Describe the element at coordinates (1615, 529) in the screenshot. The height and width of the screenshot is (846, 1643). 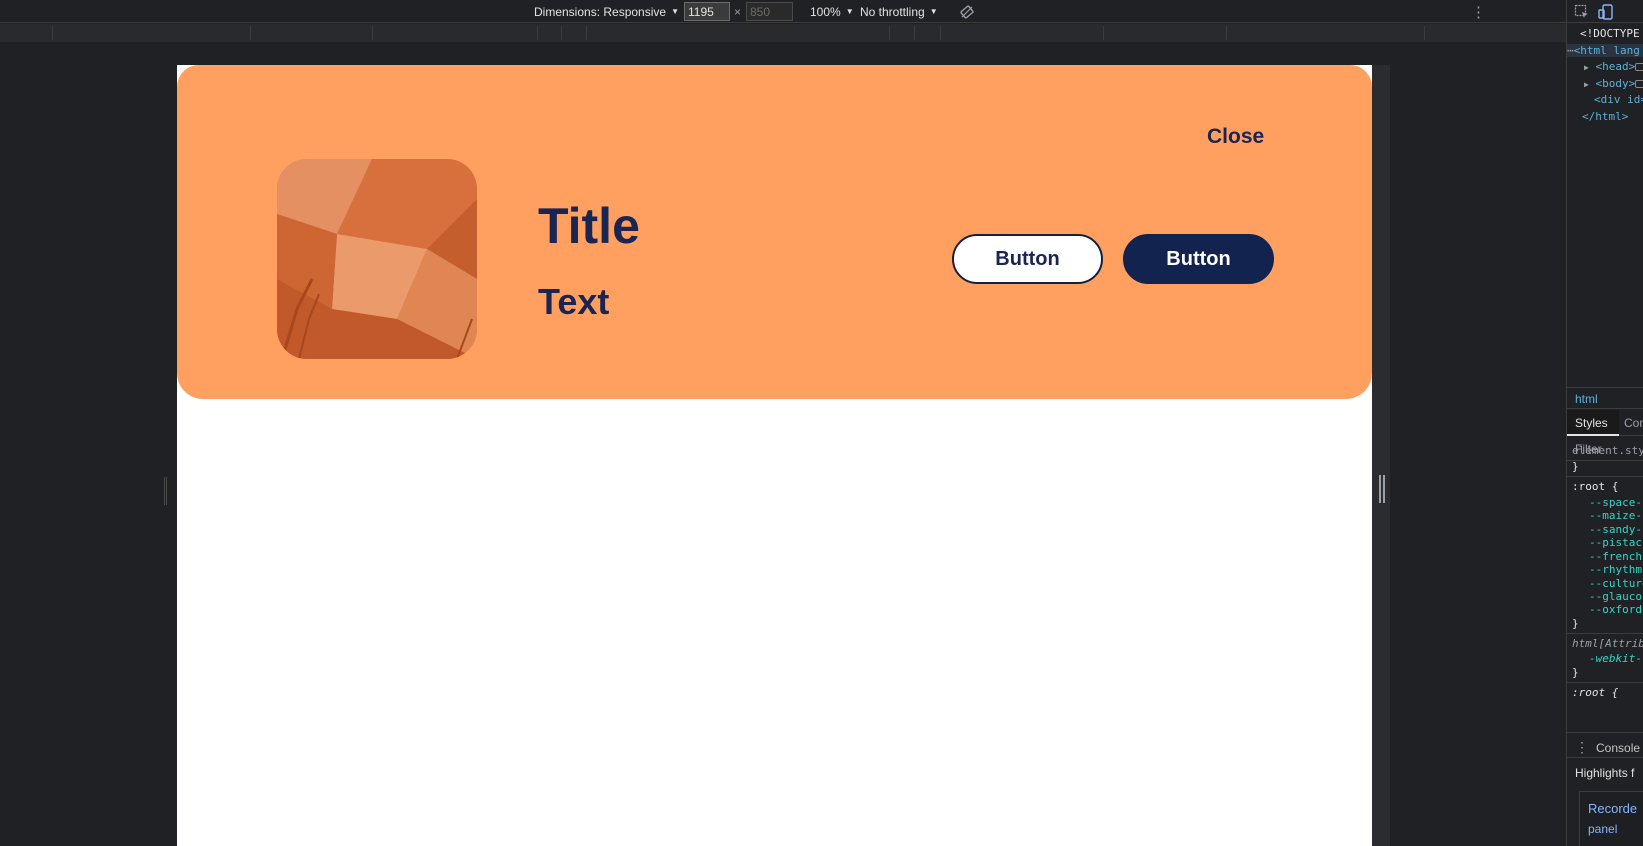
I see `css-variable: --sandy-` at that location.